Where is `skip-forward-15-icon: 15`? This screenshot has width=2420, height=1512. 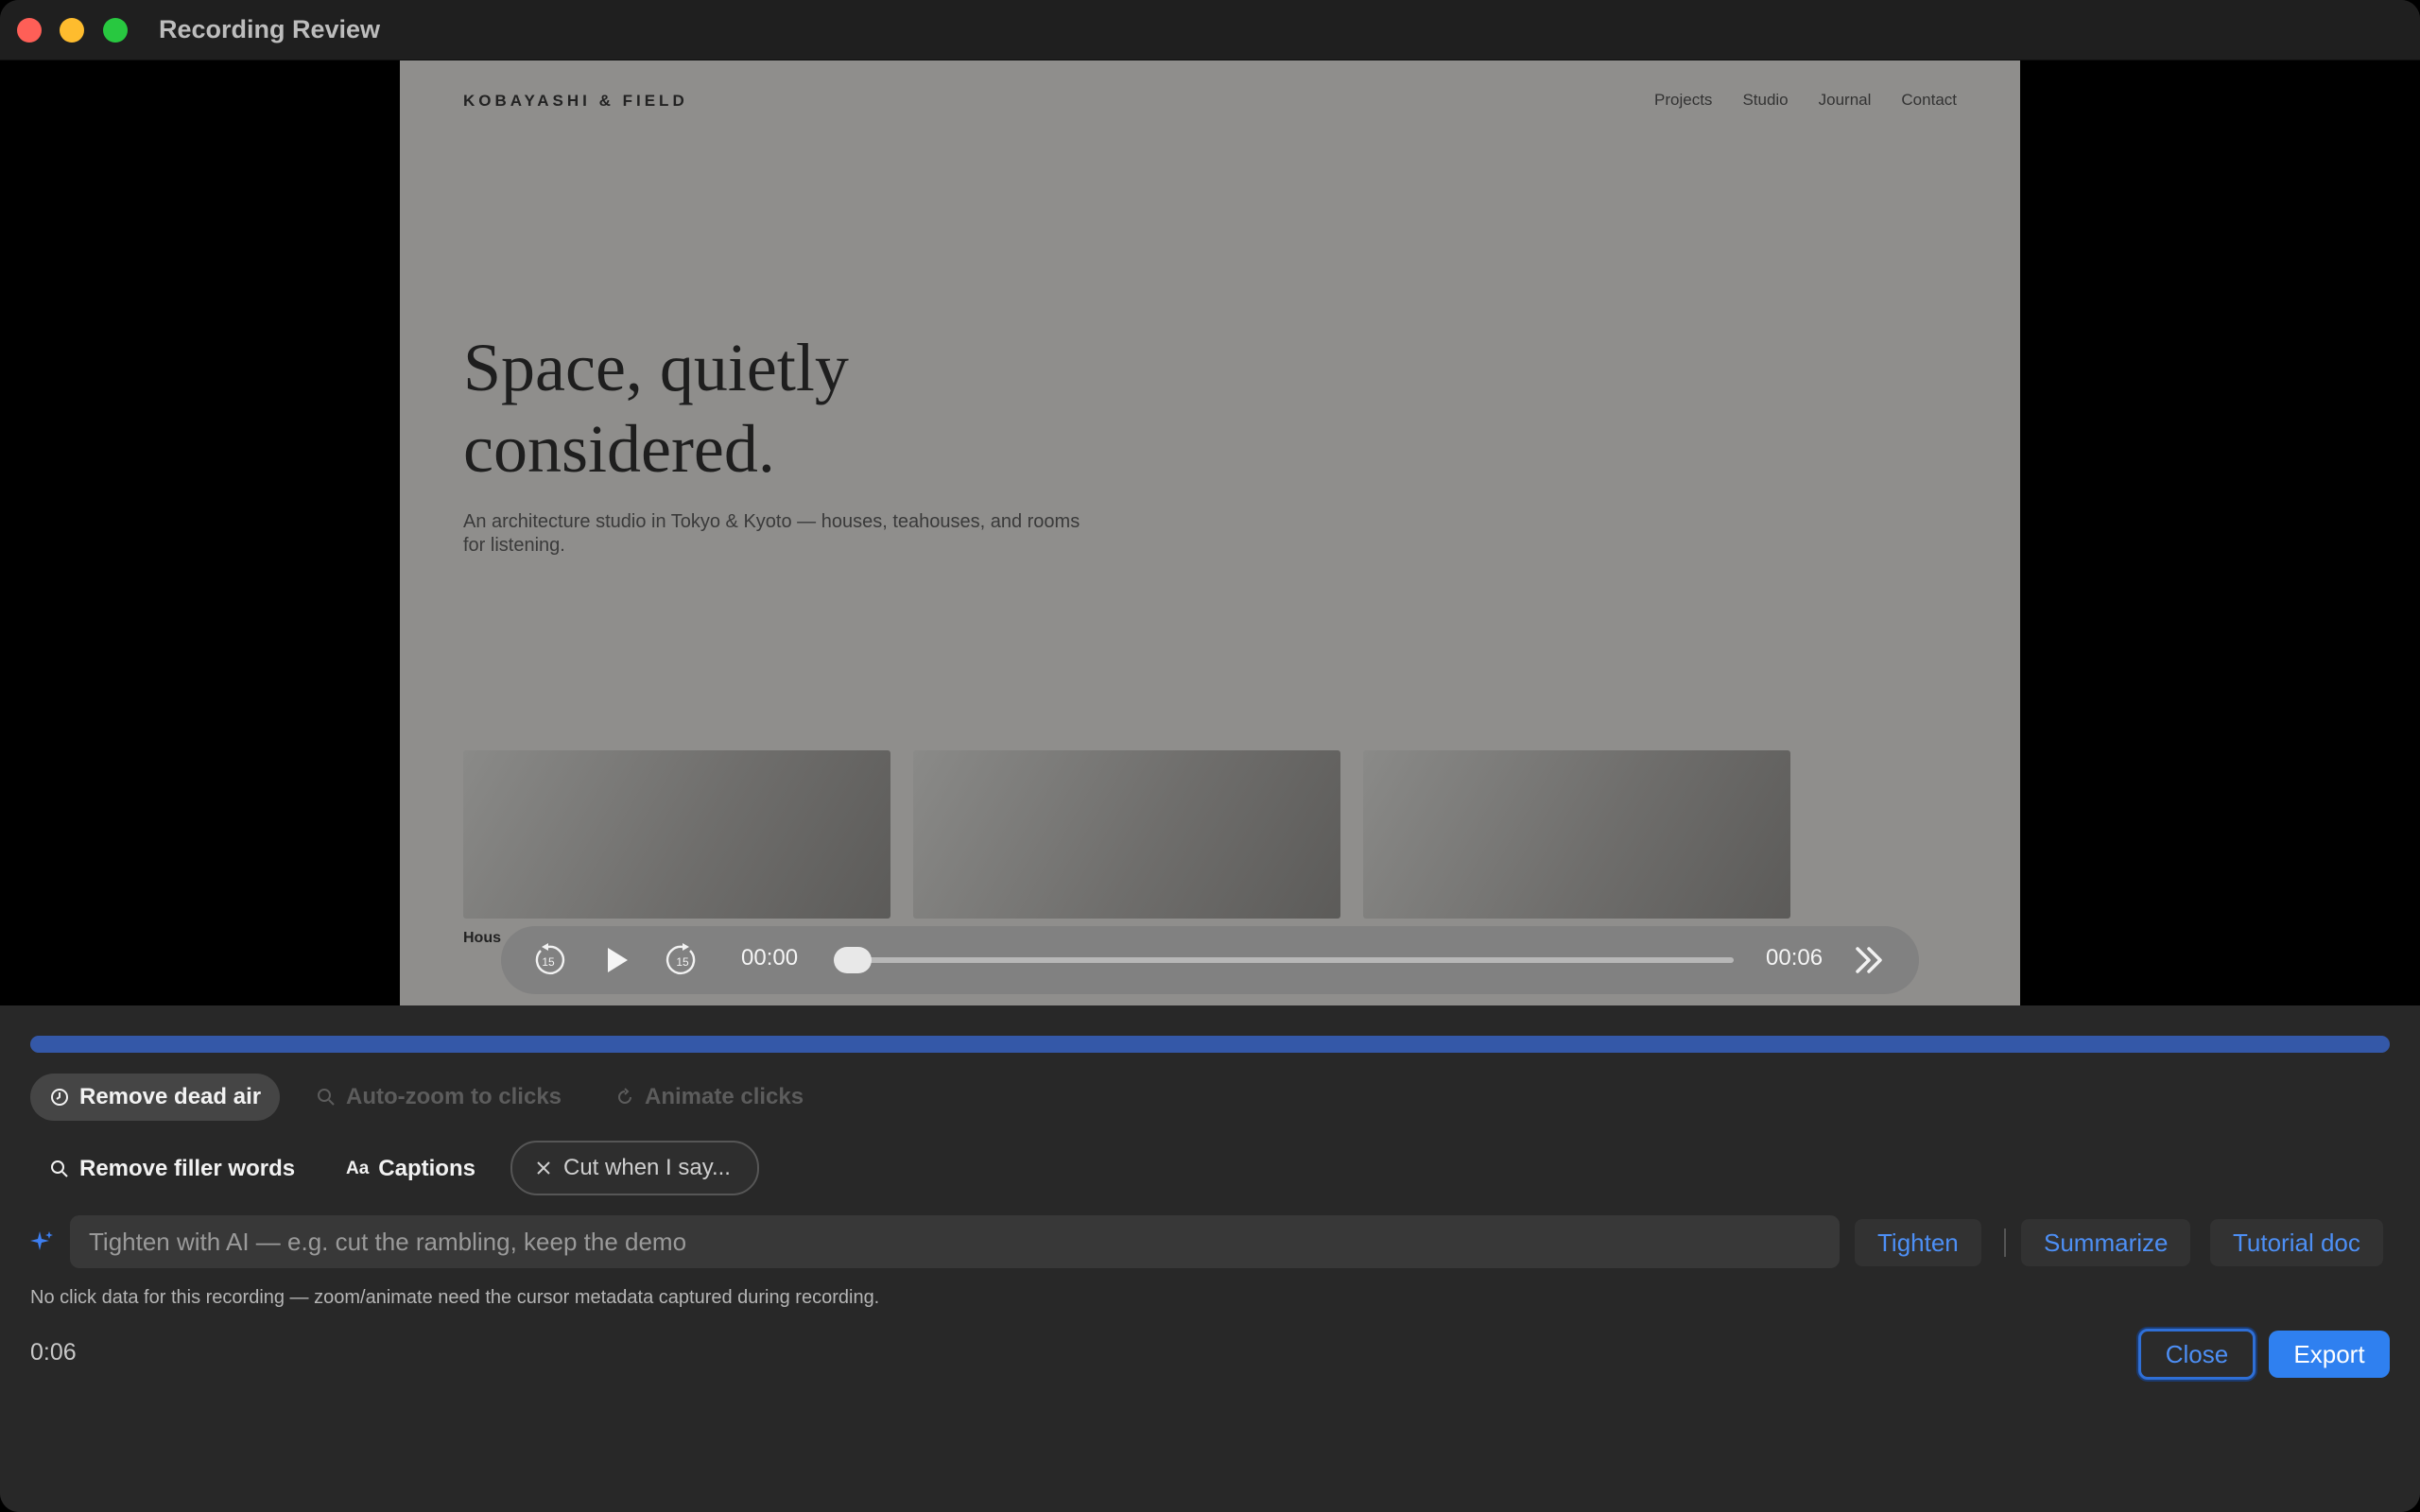
skip-forward-15-icon: 15 is located at coordinates (683, 960).